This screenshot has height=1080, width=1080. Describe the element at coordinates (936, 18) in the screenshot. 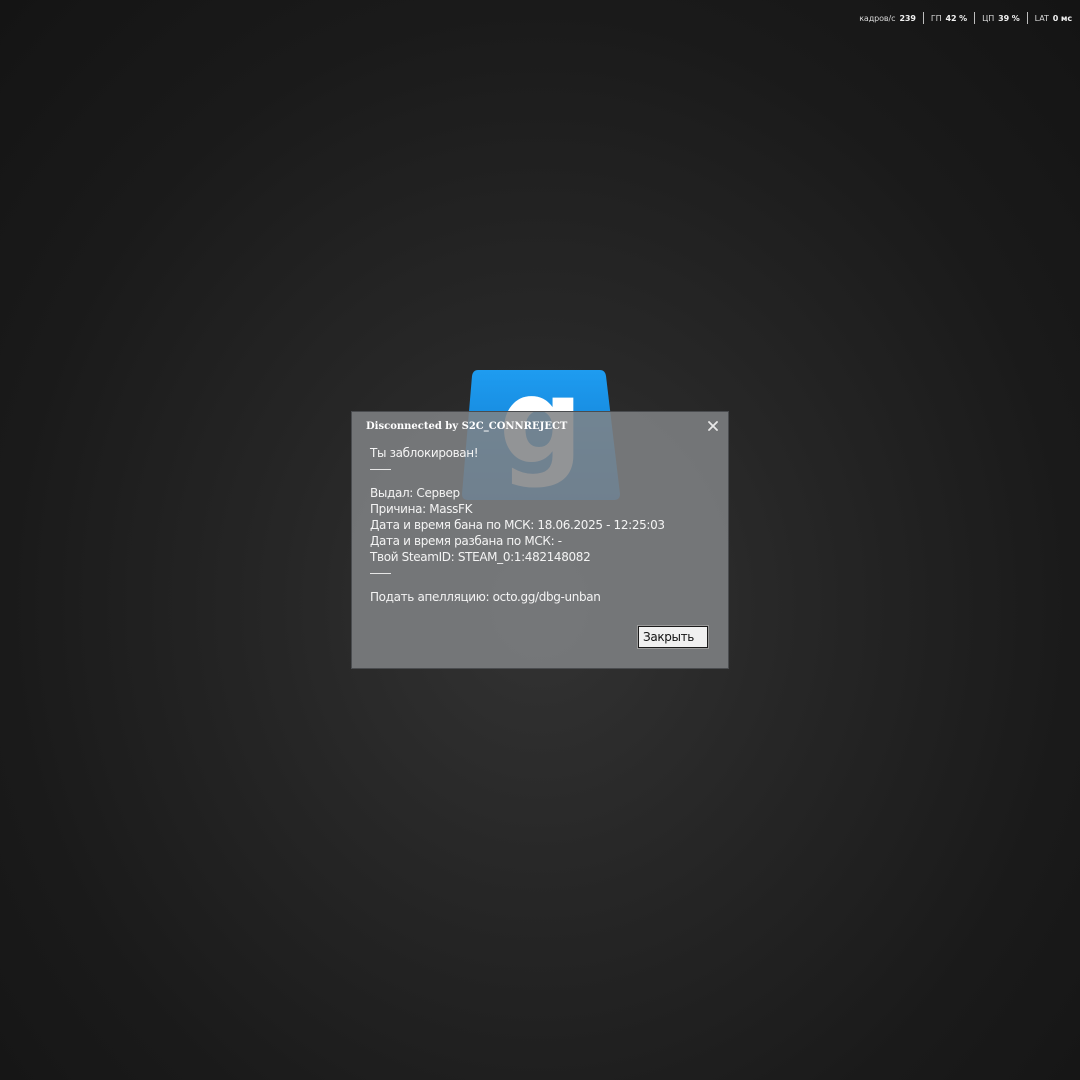

I see `gpu-label: ГП` at that location.